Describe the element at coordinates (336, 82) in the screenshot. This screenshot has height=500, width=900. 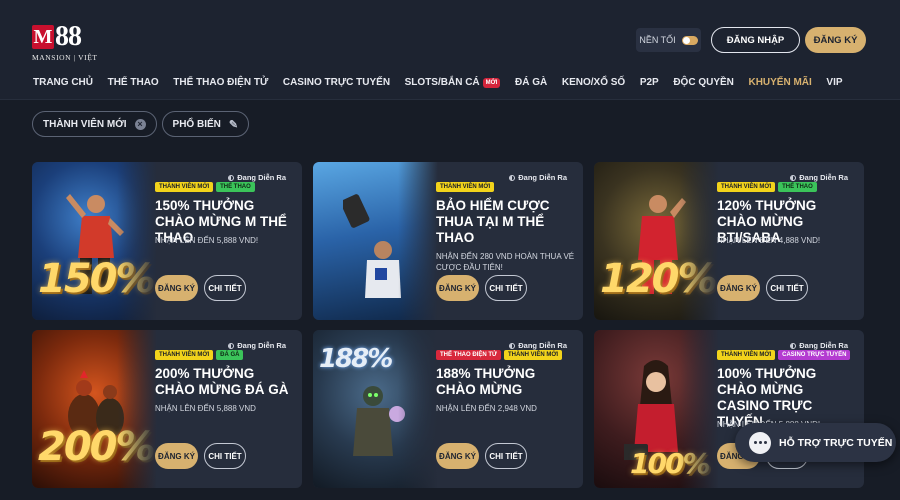
I see `nav-item-live-casino: CASINO TRỰC TUYẾN` at that location.